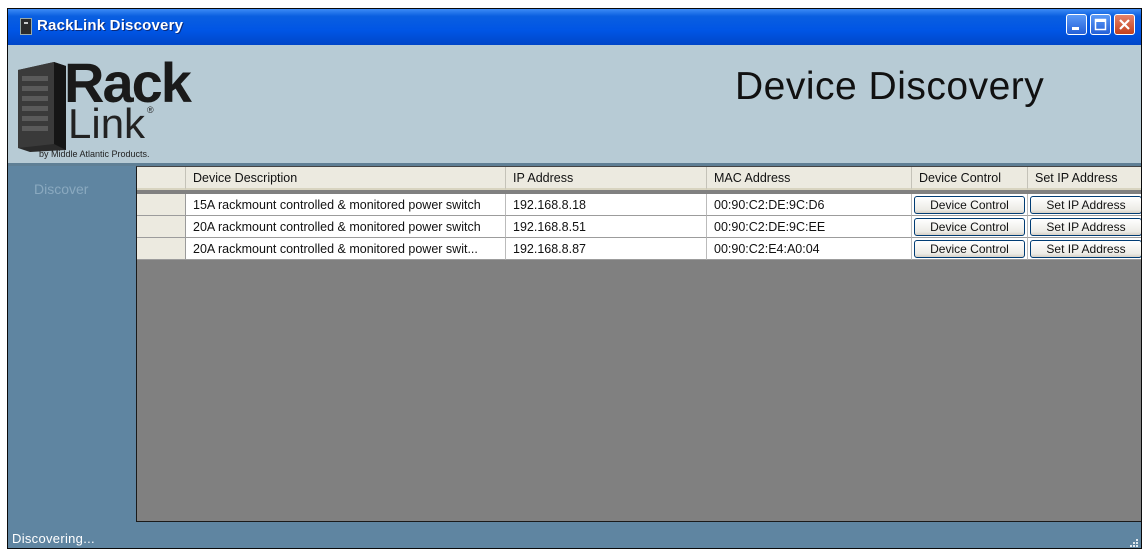 The image size is (1145, 552). Describe the element at coordinates (606, 178) in the screenshot. I see `column-header-ip: IP Address` at that location.